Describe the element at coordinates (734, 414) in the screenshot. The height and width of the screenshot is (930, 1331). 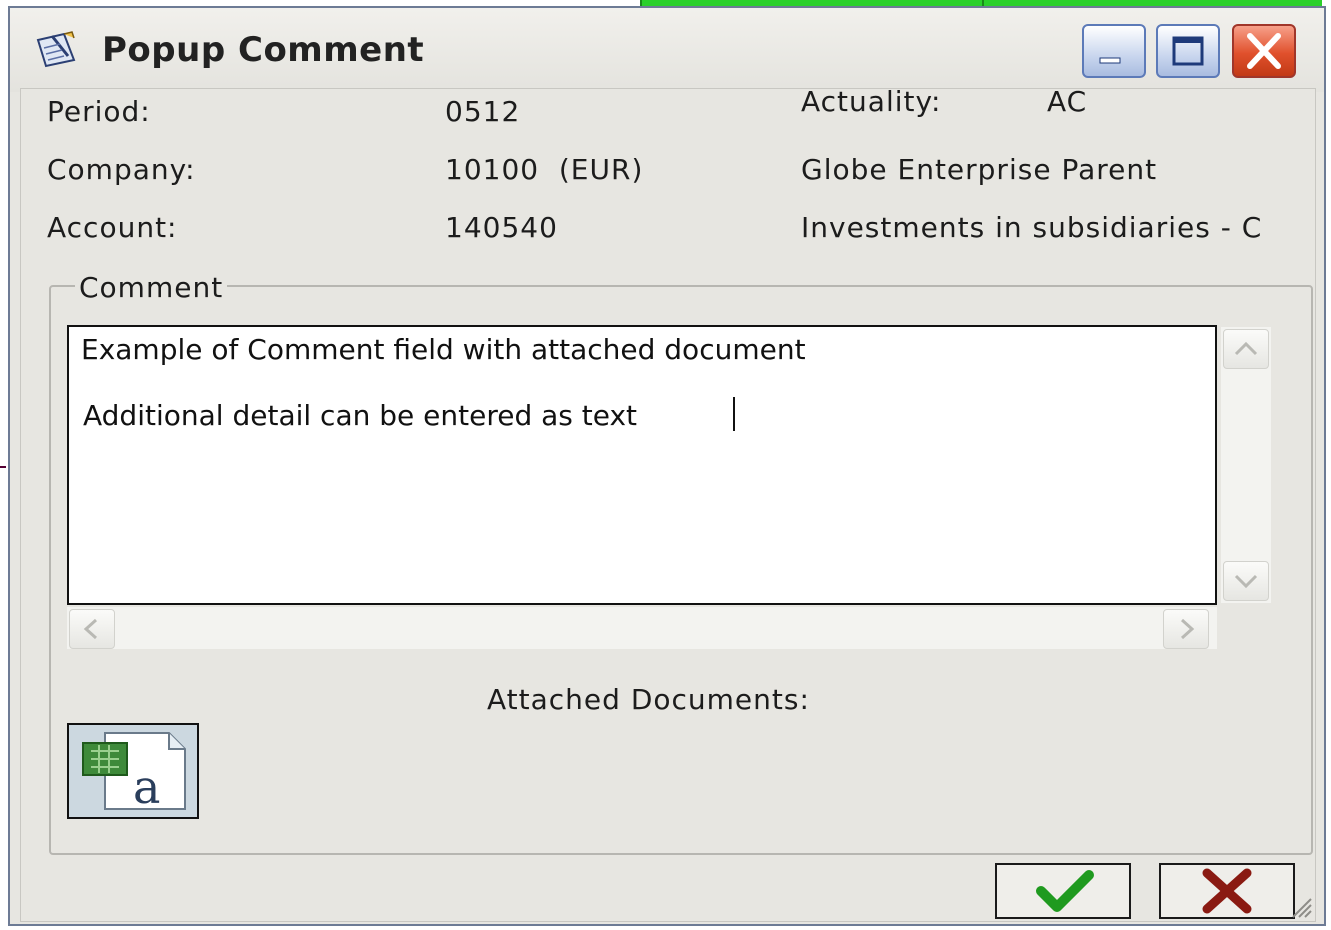
I see `text-caret` at that location.